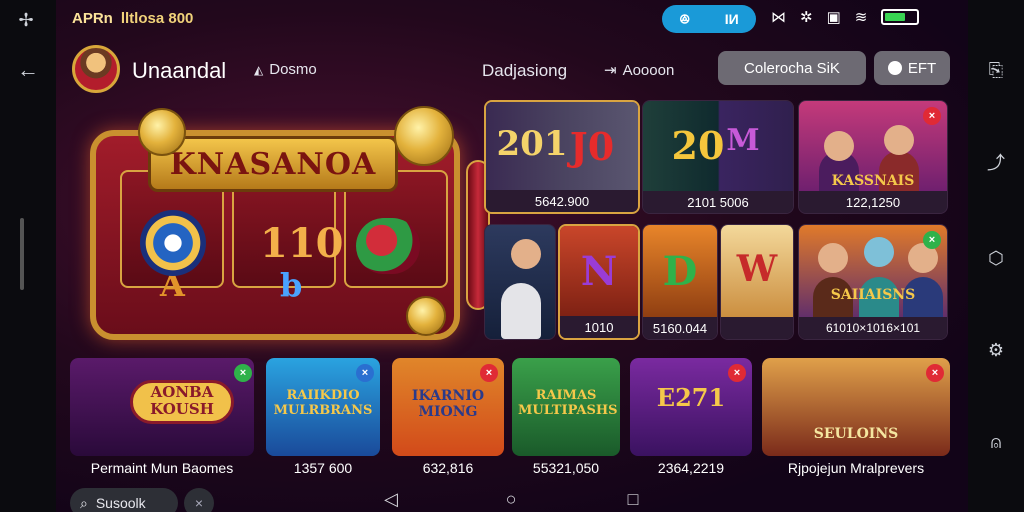  What do you see at coordinates (323, 421) in the screenshot?
I see `game-card: RAIIKDIO MULRBRANS 1357 600 ×` at bounding box center [323, 421].